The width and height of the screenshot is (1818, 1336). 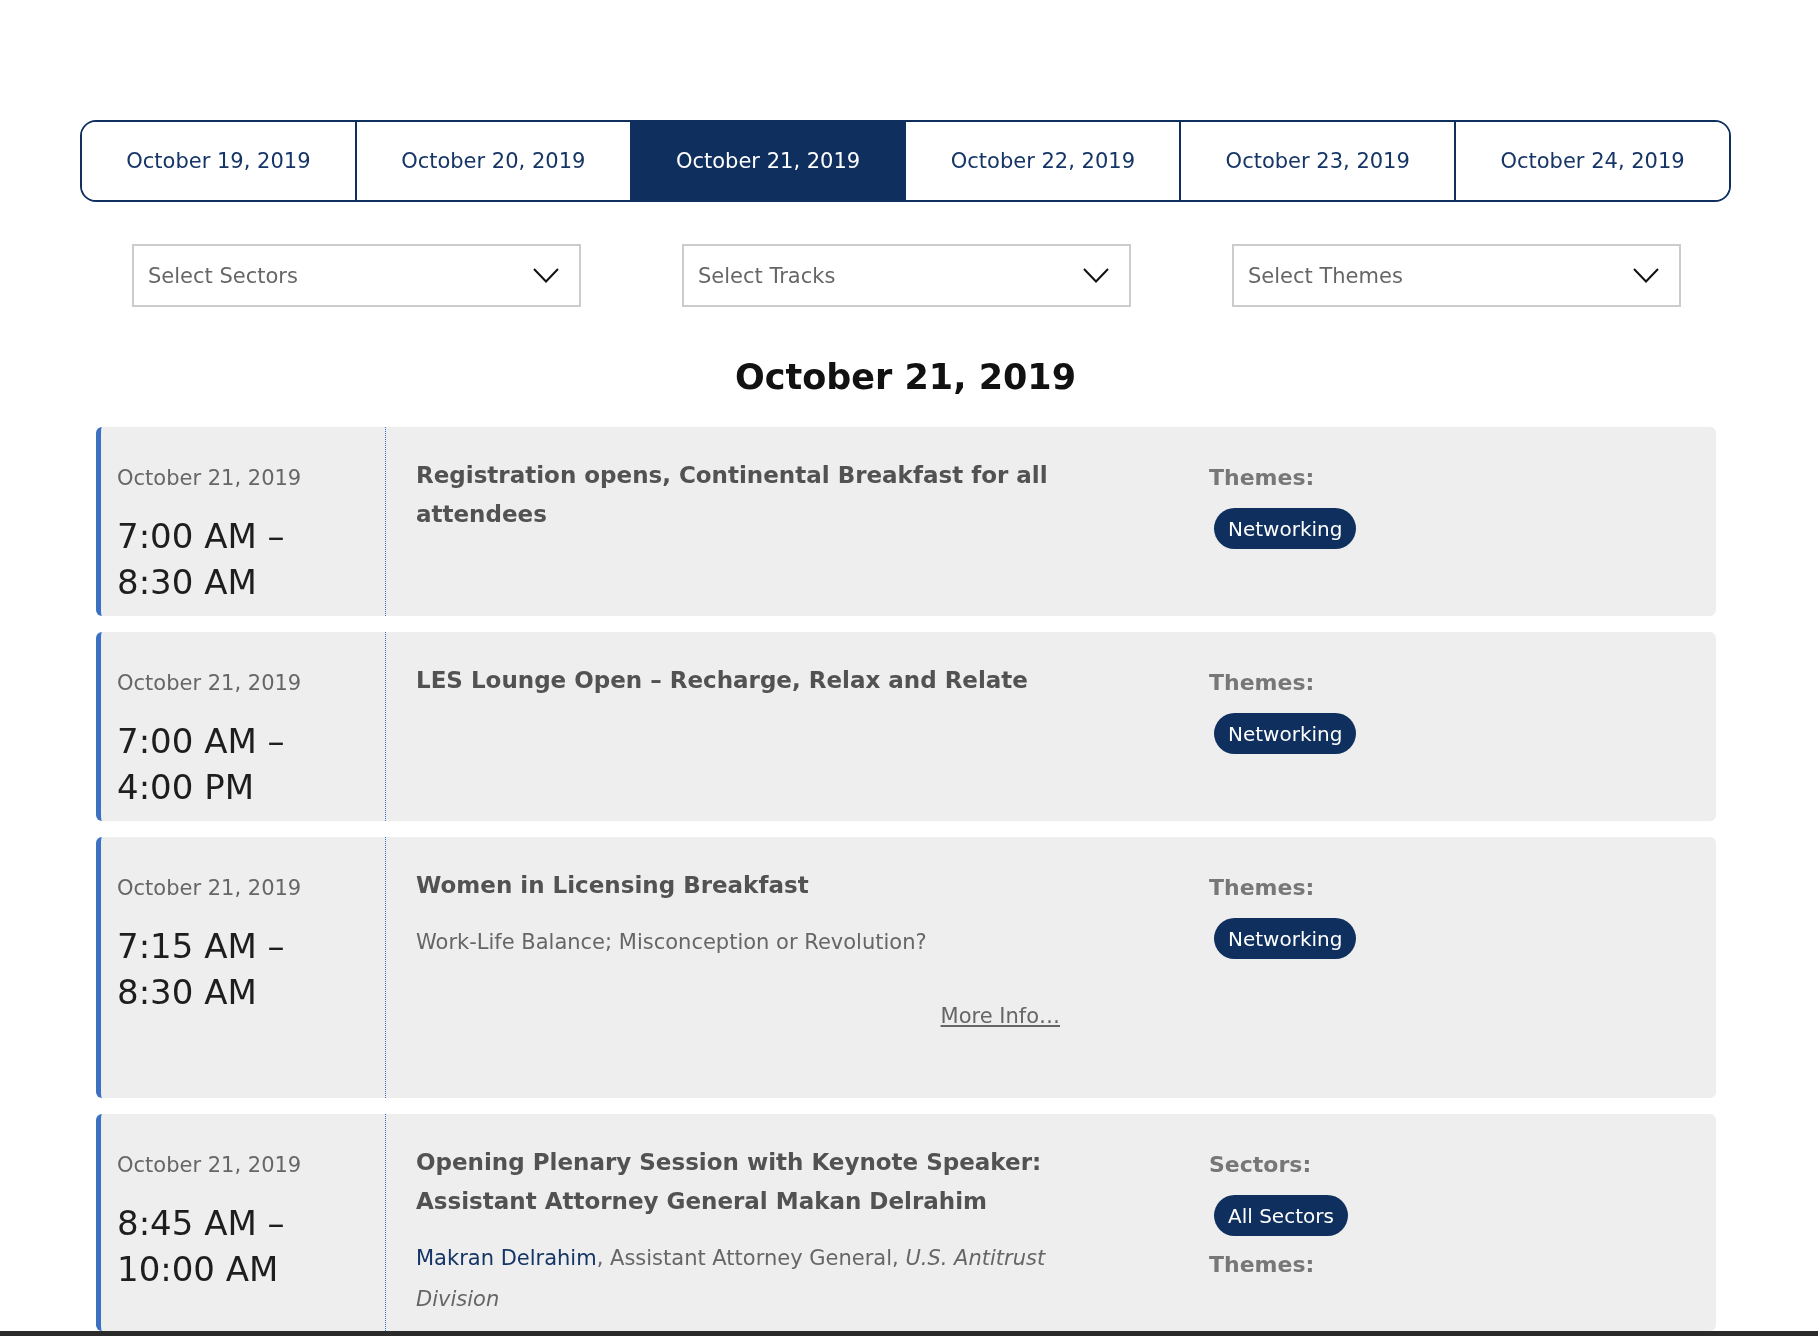 What do you see at coordinates (732, 495) in the screenshot?
I see `session-title: Registration opens, Continental Breakfast for all attendees` at bounding box center [732, 495].